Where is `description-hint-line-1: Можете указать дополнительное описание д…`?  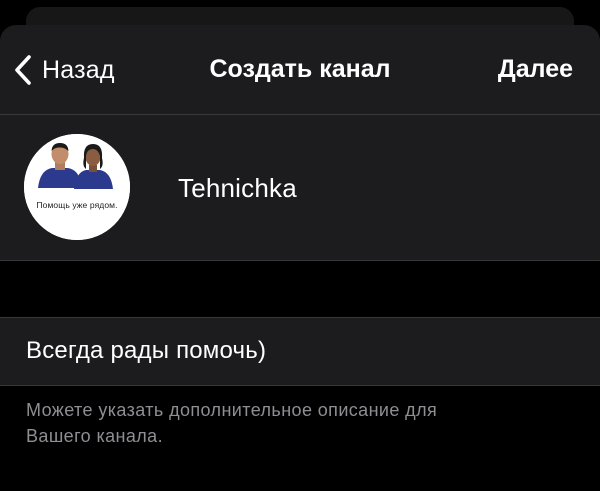 description-hint-line-1: Можете указать дополнительное описание д… is located at coordinates (232, 410).